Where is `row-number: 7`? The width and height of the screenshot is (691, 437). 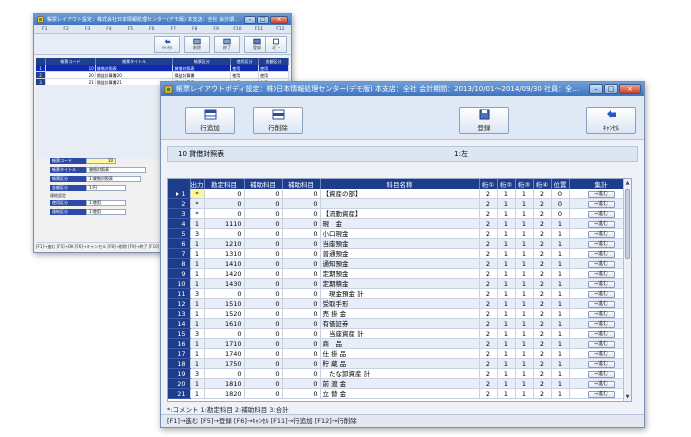 row-number: 7 is located at coordinates (179, 254).